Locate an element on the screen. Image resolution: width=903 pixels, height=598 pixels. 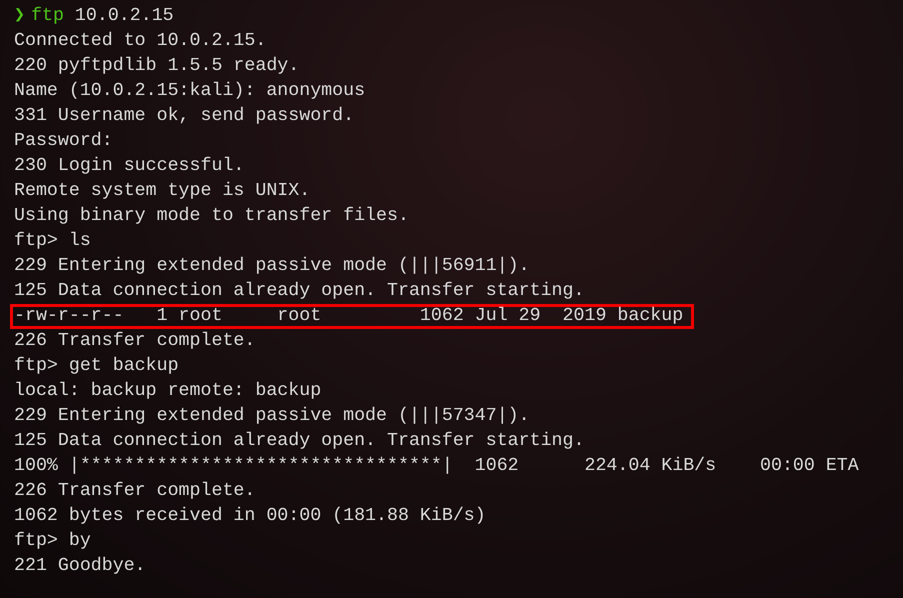
prompt-symbol: ❯ is located at coordinates (20, 16).